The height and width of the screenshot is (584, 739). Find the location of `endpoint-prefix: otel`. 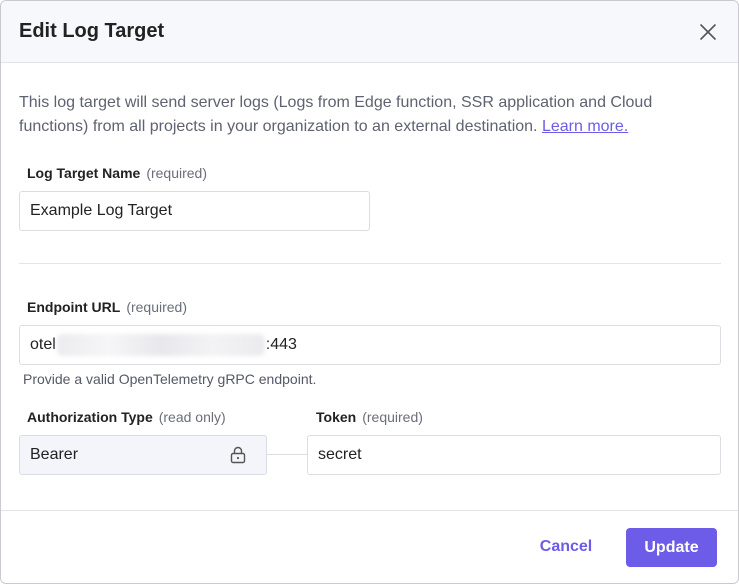

endpoint-prefix: otel is located at coordinates (43, 344).